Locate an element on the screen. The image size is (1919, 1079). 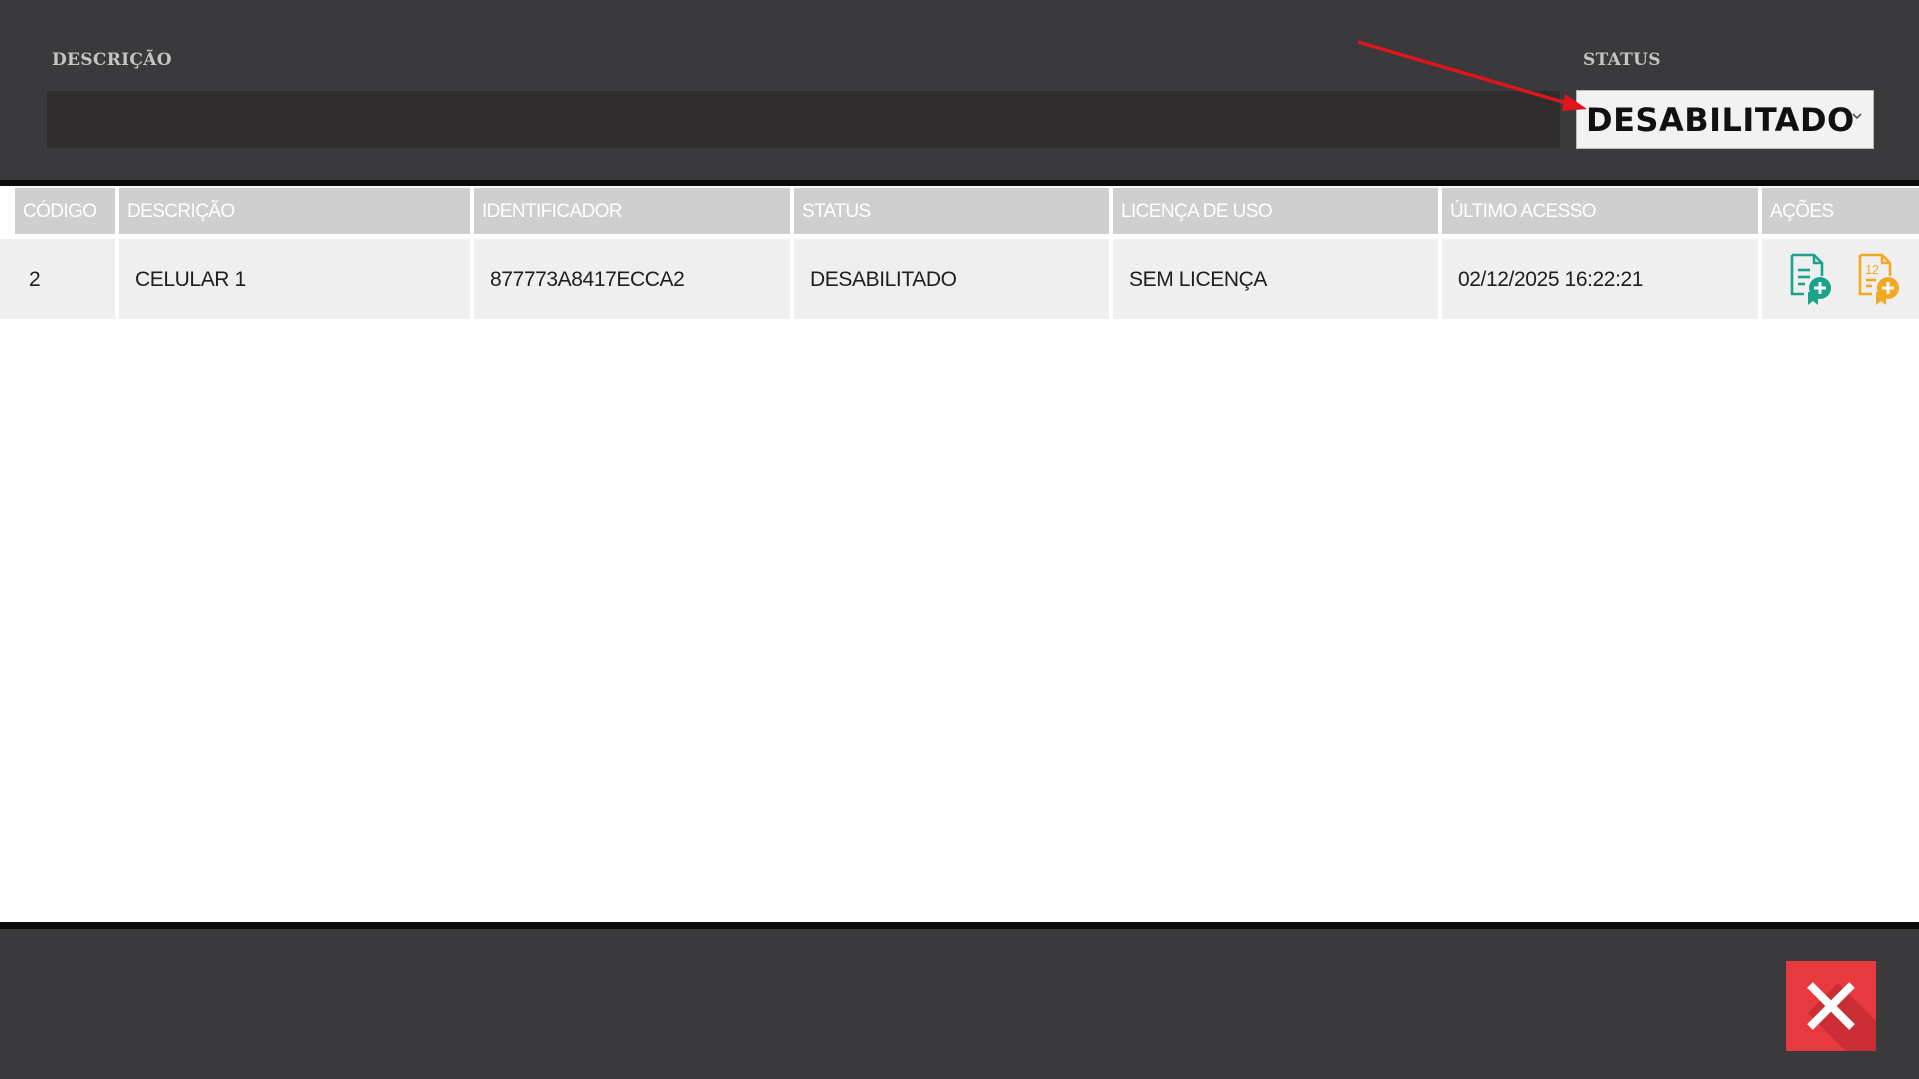
description-label: DESCRIÇÃO is located at coordinates (112, 60).